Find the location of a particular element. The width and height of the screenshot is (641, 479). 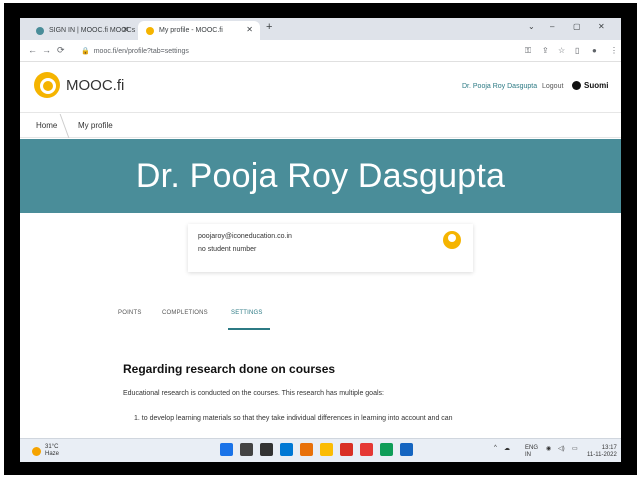

windows-start-icon is located at coordinates (226, 449).